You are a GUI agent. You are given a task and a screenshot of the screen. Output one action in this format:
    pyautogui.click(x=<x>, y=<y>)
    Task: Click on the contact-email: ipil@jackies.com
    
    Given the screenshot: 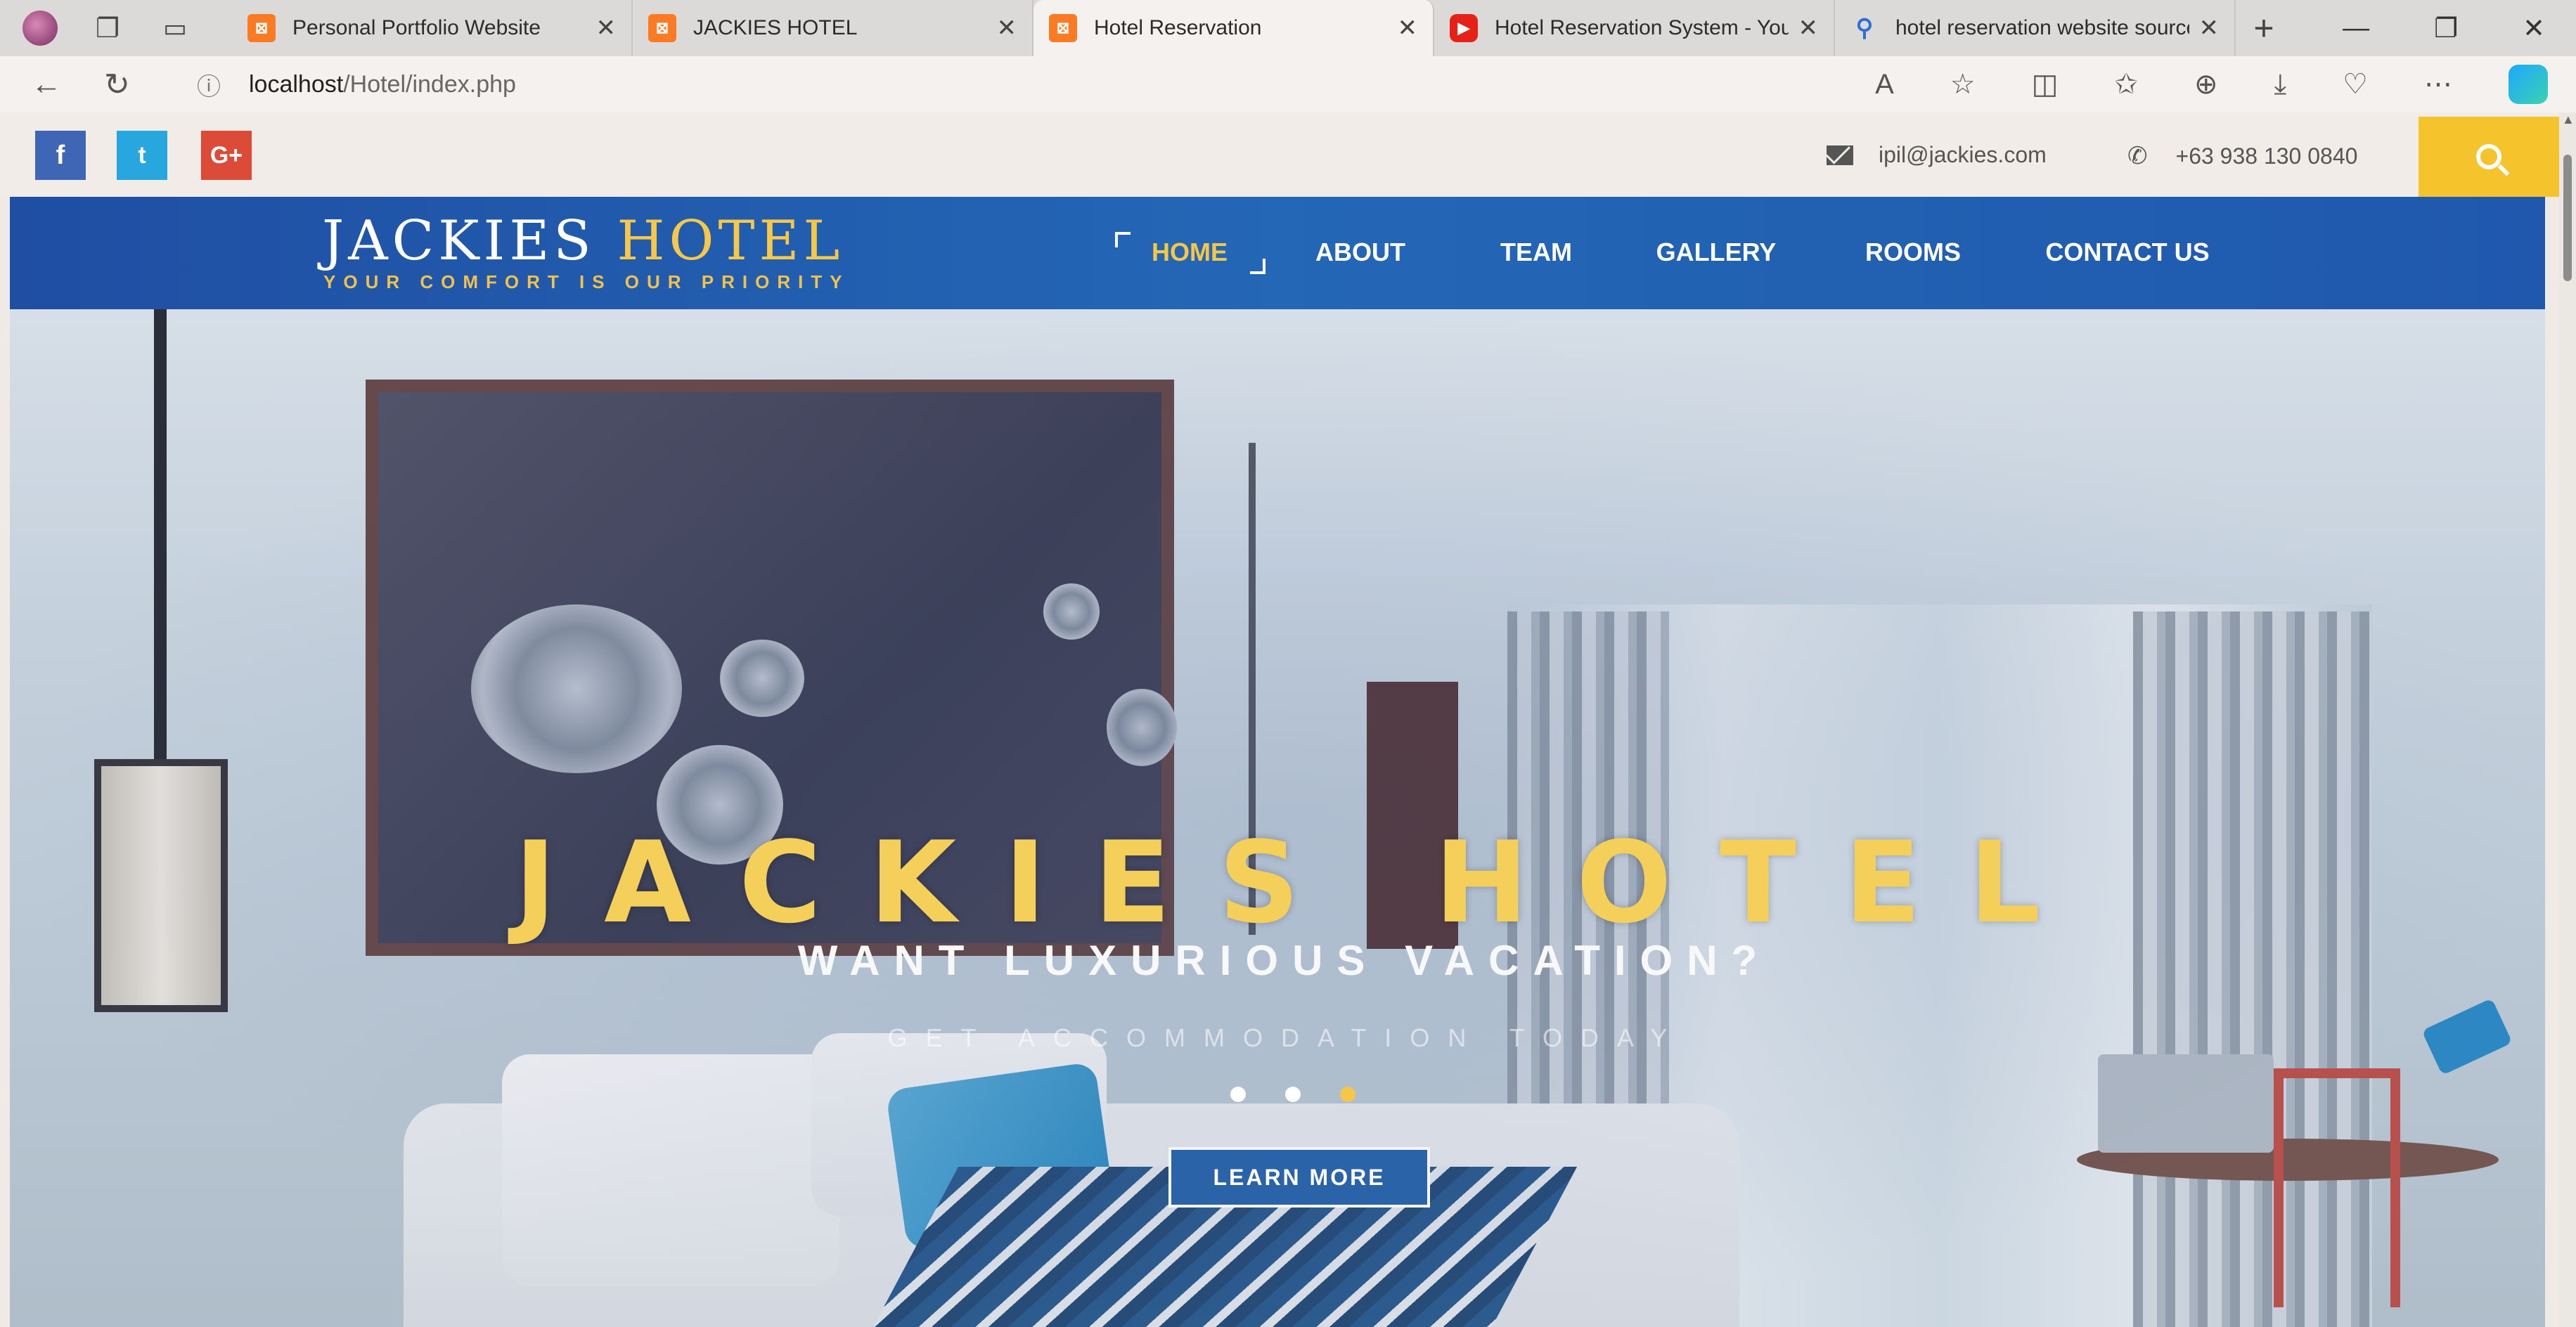 What is the action you would take?
    pyautogui.click(x=1937, y=155)
    